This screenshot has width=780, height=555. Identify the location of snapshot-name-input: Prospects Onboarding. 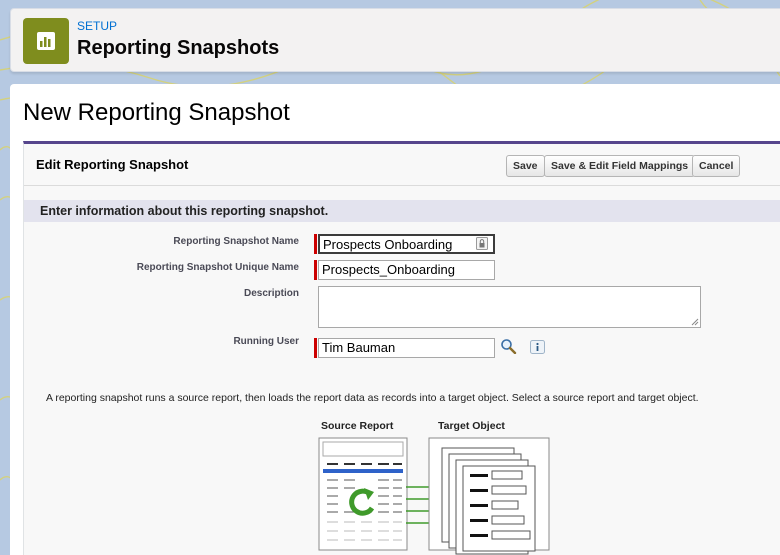
(406, 244).